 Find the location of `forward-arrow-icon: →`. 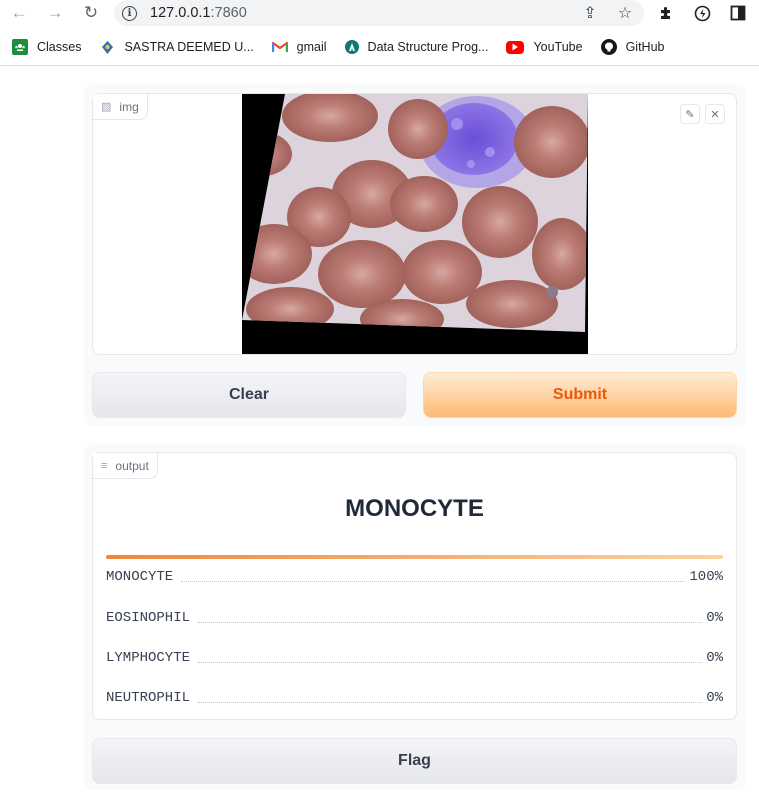

forward-arrow-icon: → is located at coordinates (55, 13).